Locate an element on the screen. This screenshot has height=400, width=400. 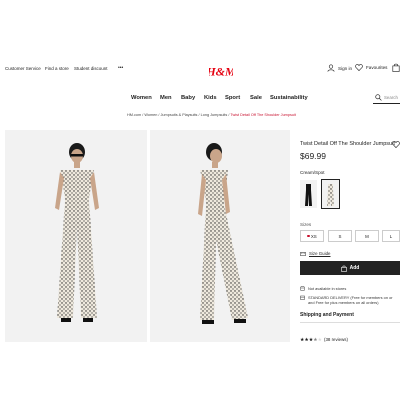
nav-item-women: Women is located at coordinates (141, 98).